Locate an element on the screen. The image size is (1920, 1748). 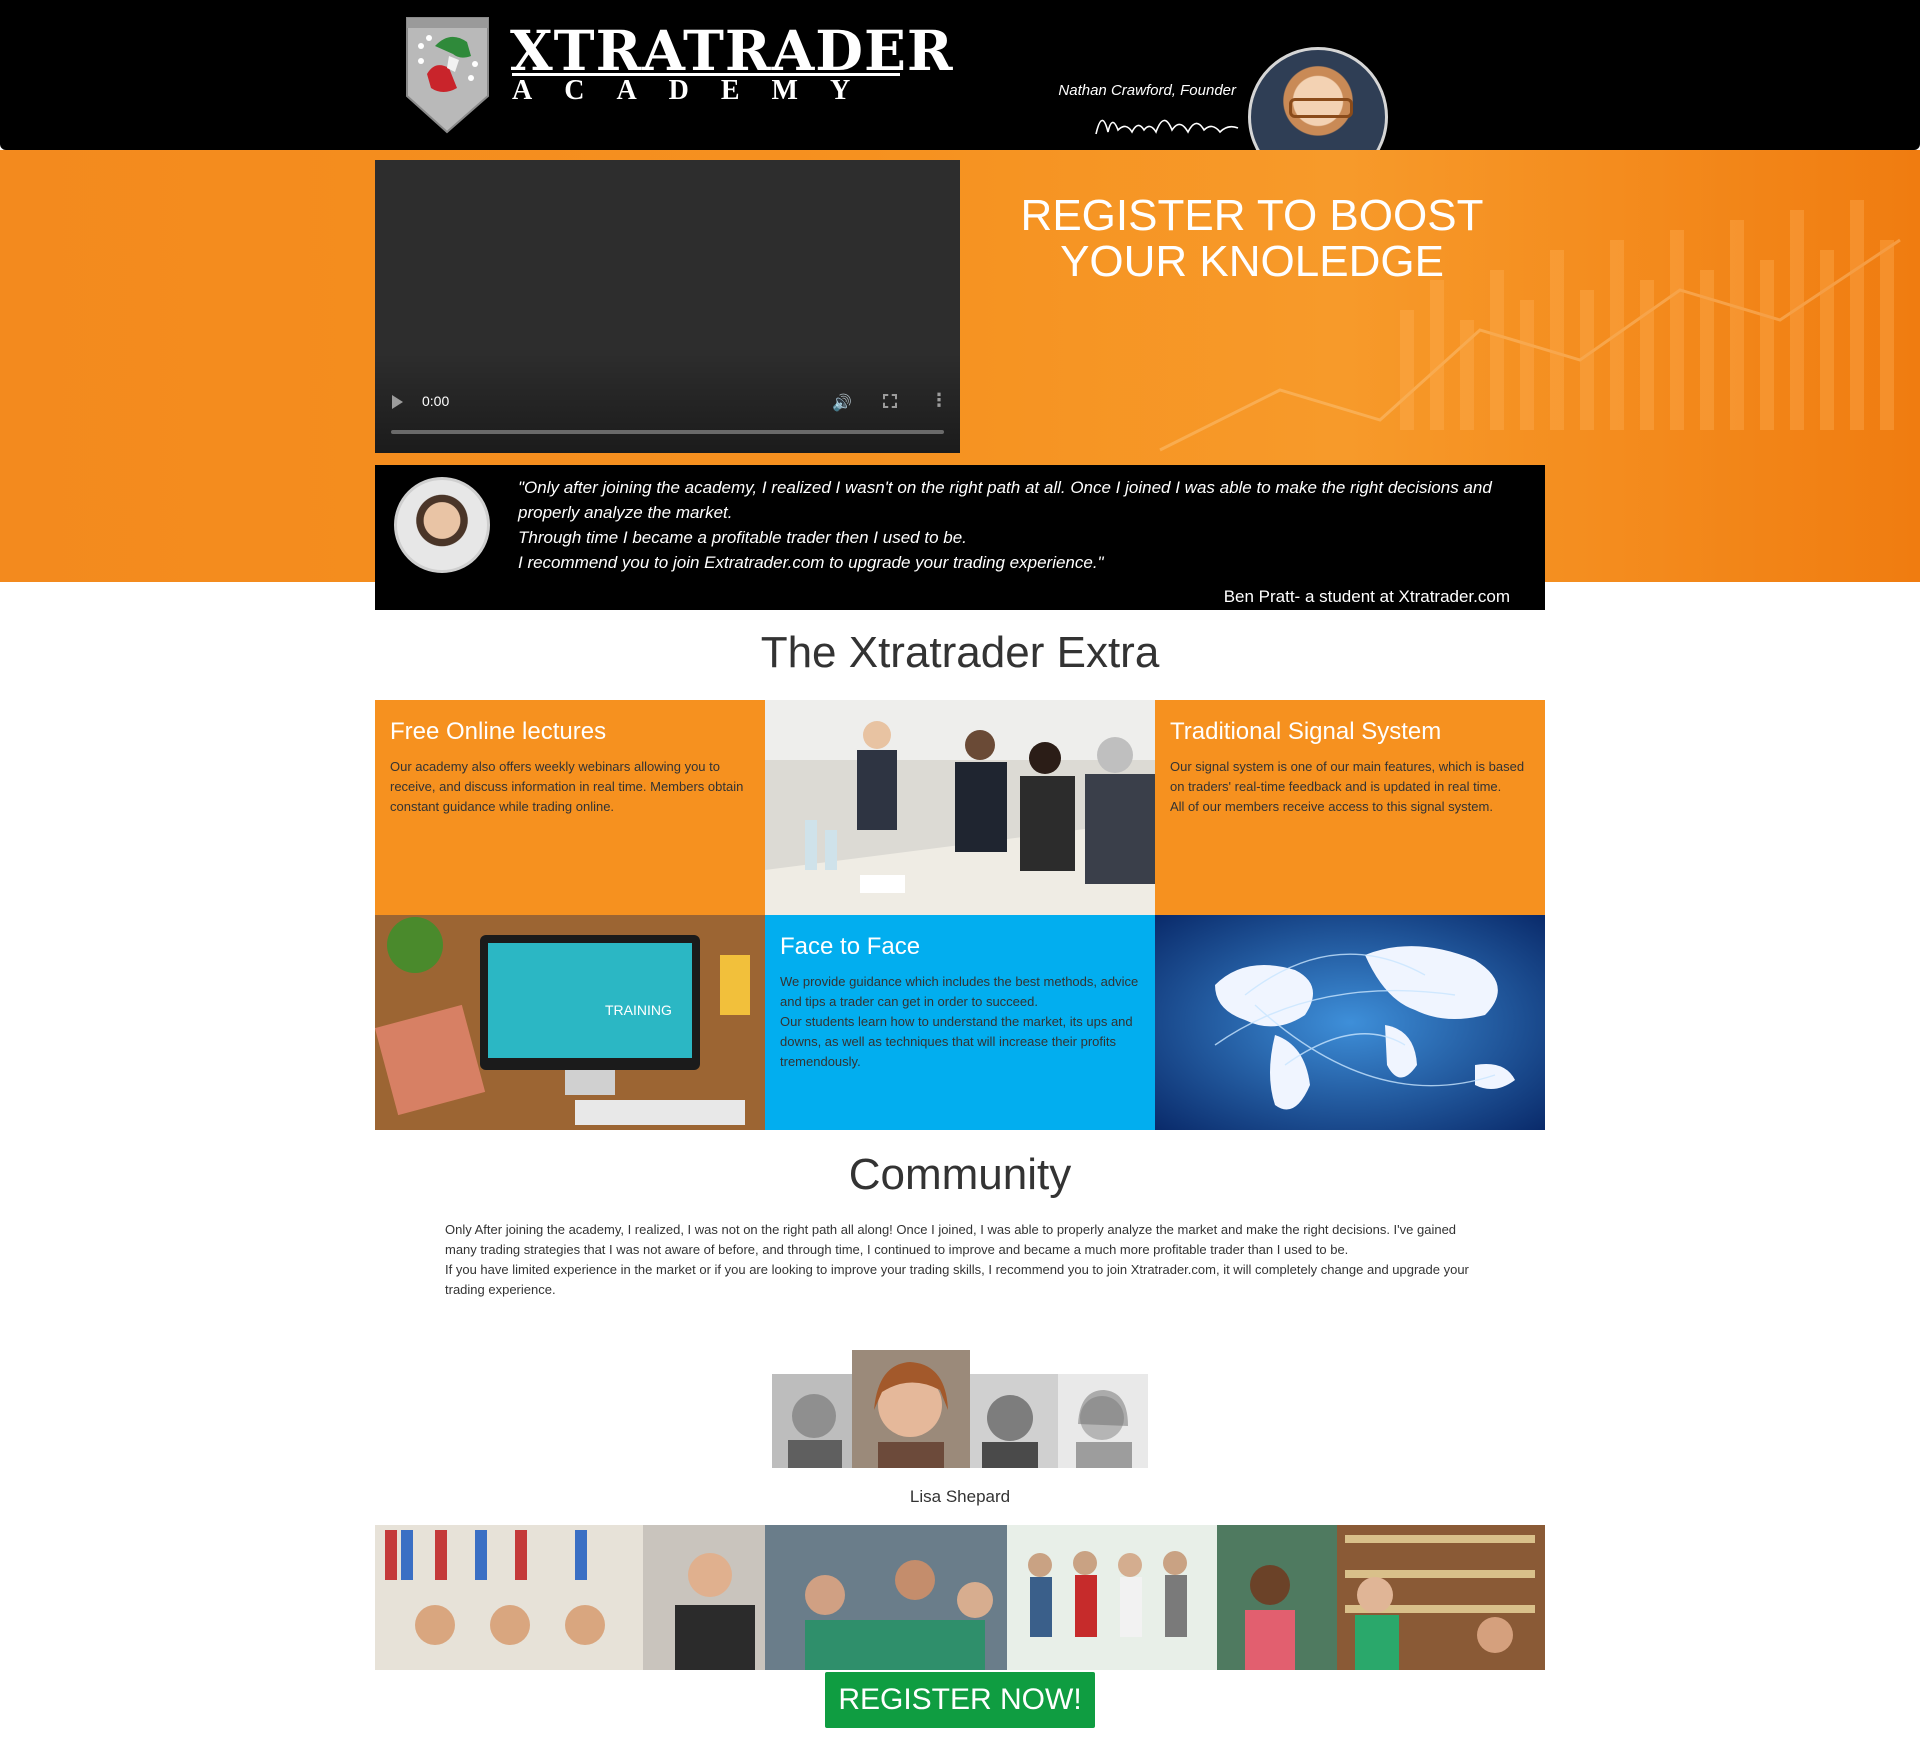
students-collage is located at coordinates (960, 1597).